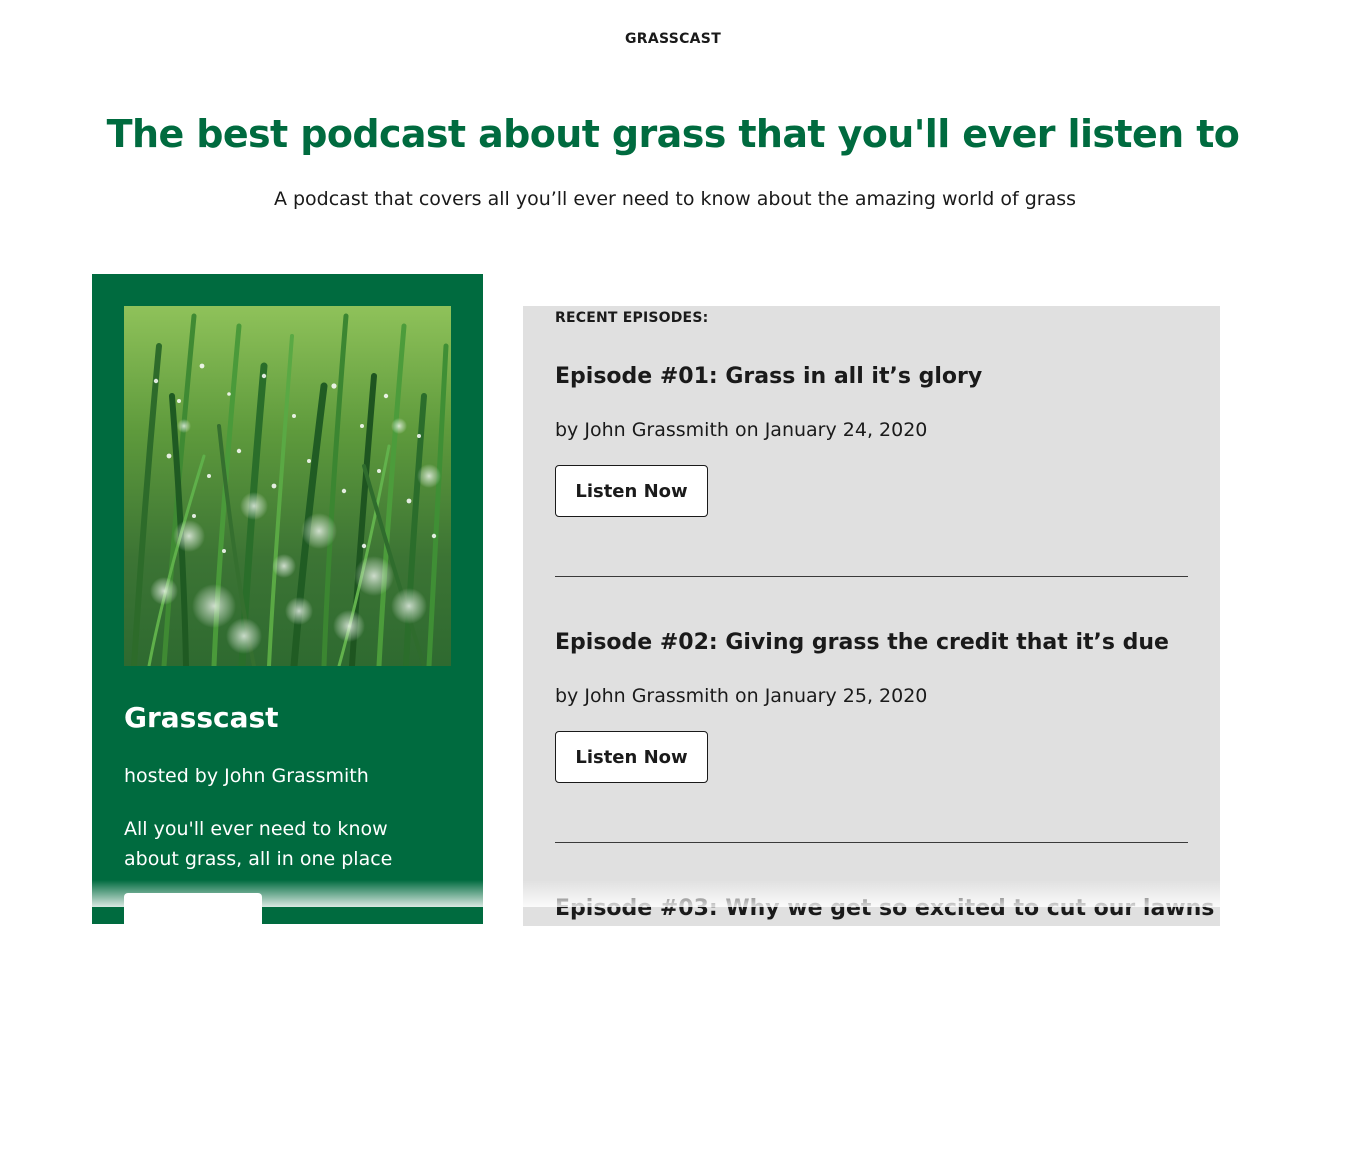  What do you see at coordinates (741, 430) in the screenshot?
I see `episode-meta: by John Grassmith on January 24, 2020` at bounding box center [741, 430].